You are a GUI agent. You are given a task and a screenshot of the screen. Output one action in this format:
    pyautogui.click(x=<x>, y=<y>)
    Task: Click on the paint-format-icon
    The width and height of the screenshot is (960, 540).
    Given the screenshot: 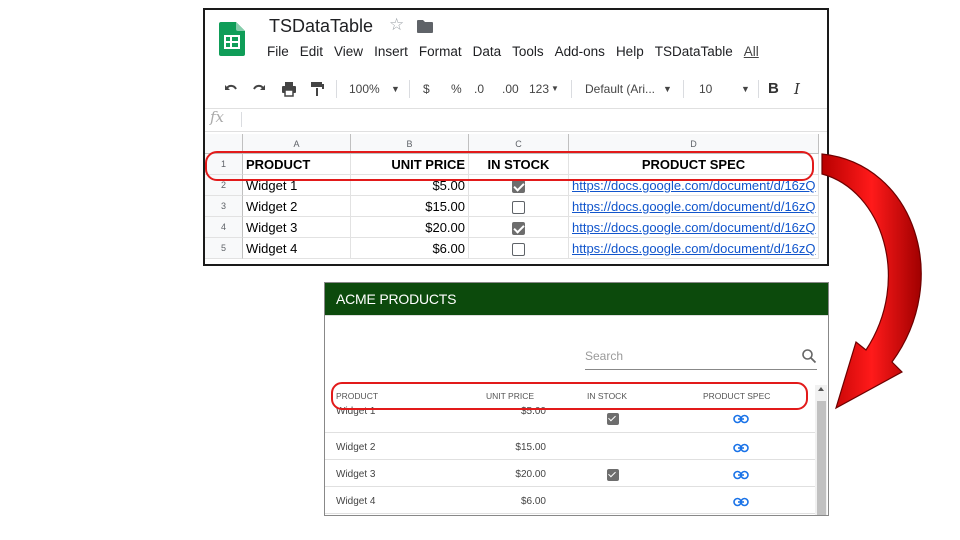 What is the action you would take?
    pyautogui.click(x=317, y=89)
    